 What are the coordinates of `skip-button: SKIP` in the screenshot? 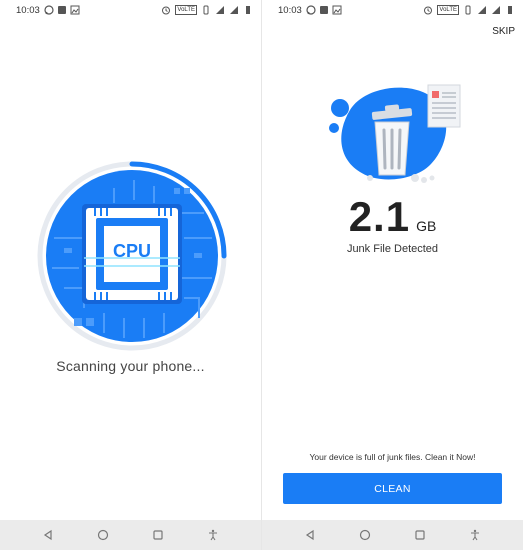 It's located at (503, 31).